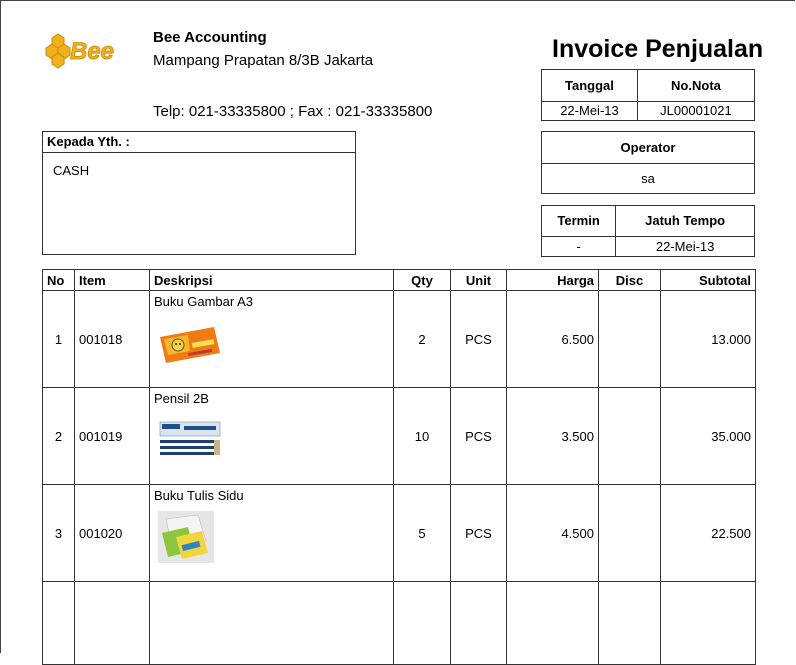 The image size is (796, 665). I want to click on row-subtotal: 35.000, so click(708, 436).